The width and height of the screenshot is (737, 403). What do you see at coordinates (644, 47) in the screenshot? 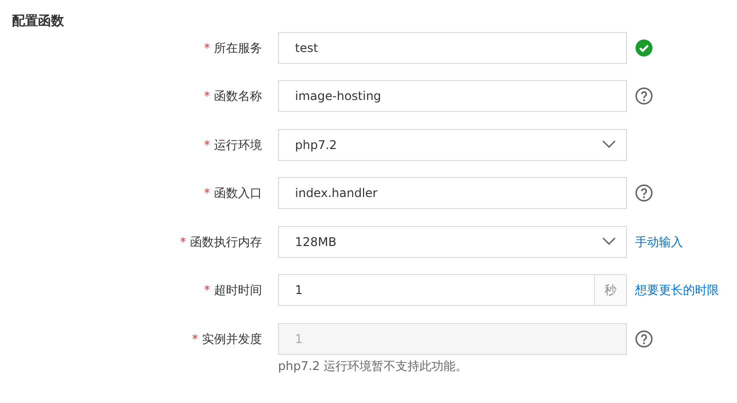
I see `check-circle-icon` at bounding box center [644, 47].